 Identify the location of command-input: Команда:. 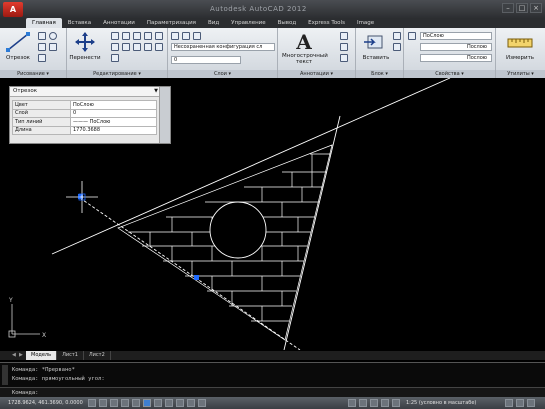
(272, 392).